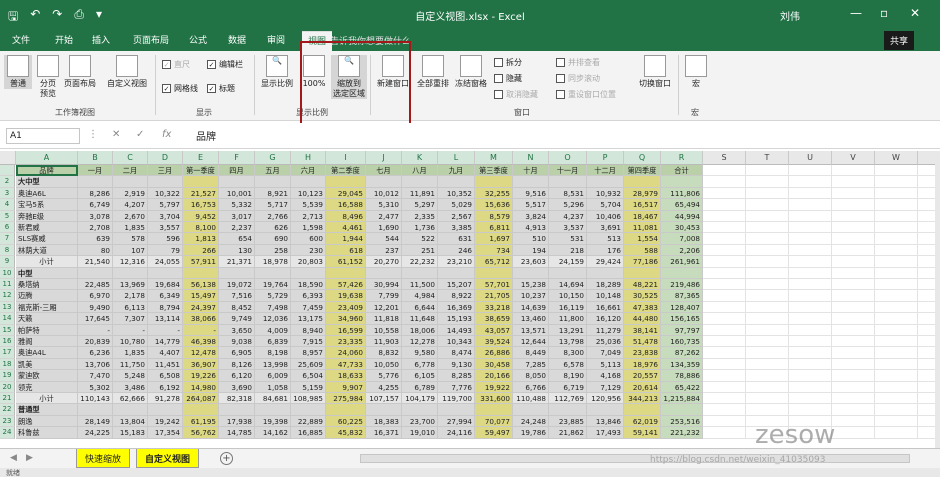 The height and width of the screenshot is (478, 940). What do you see at coordinates (346, 216) in the screenshot?
I see `table-cell: 8,496` at bounding box center [346, 216].